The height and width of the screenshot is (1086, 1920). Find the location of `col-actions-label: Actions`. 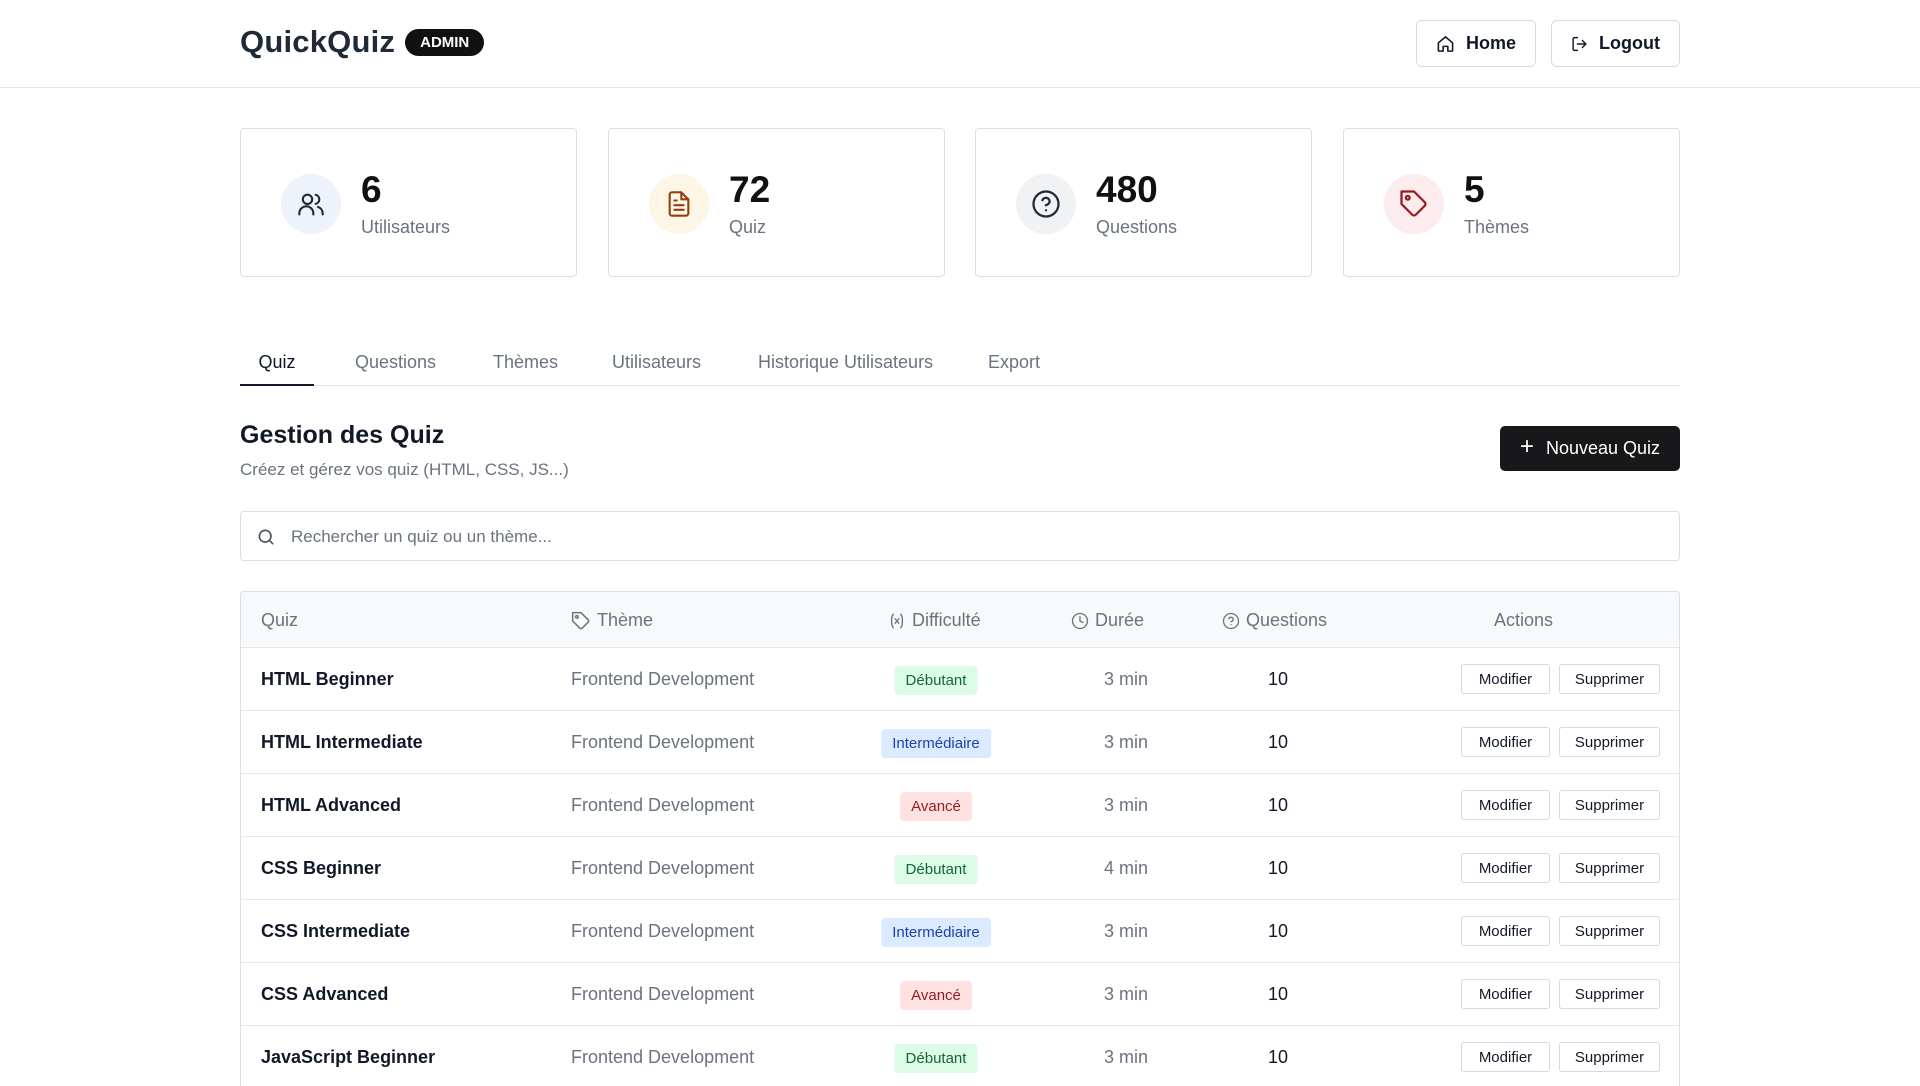

col-actions-label: Actions is located at coordinates (1524, 620).